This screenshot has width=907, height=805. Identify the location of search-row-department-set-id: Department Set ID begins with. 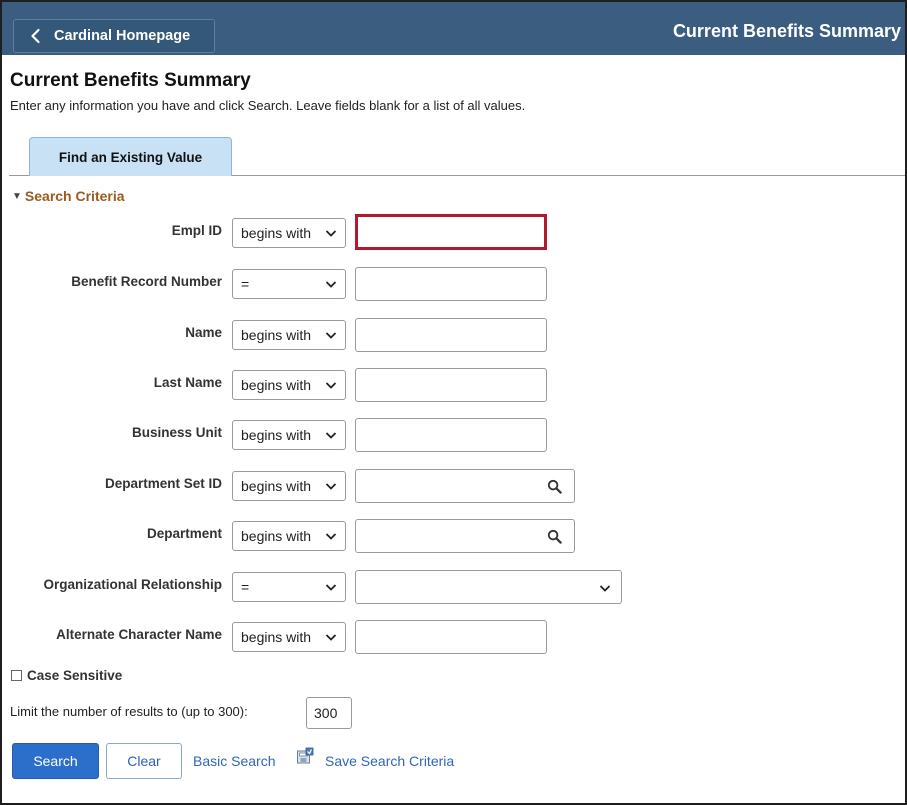
(453, 486).